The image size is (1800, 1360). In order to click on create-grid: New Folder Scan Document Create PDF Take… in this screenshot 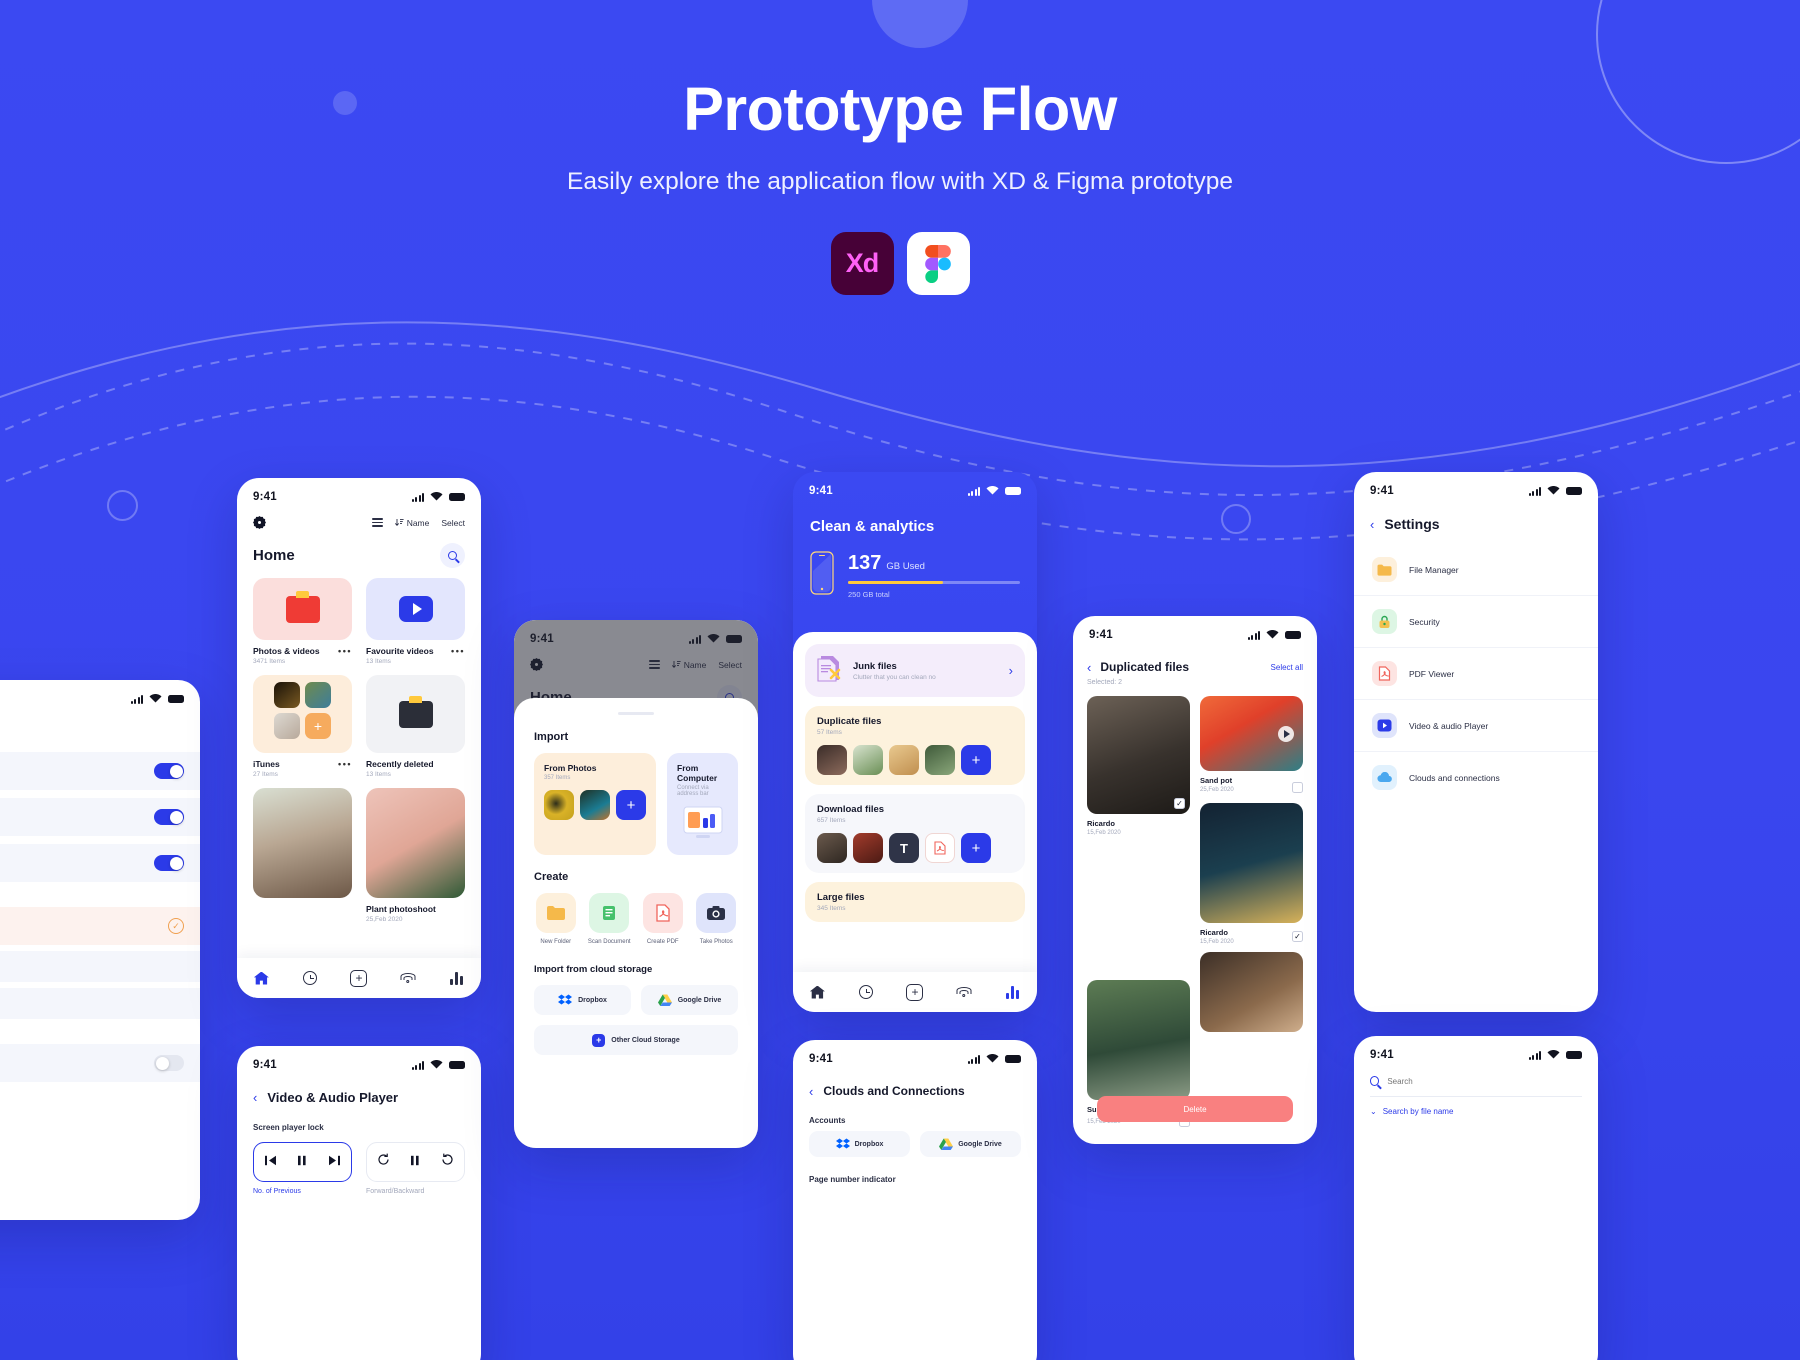, I will do `click(636, 919)`.